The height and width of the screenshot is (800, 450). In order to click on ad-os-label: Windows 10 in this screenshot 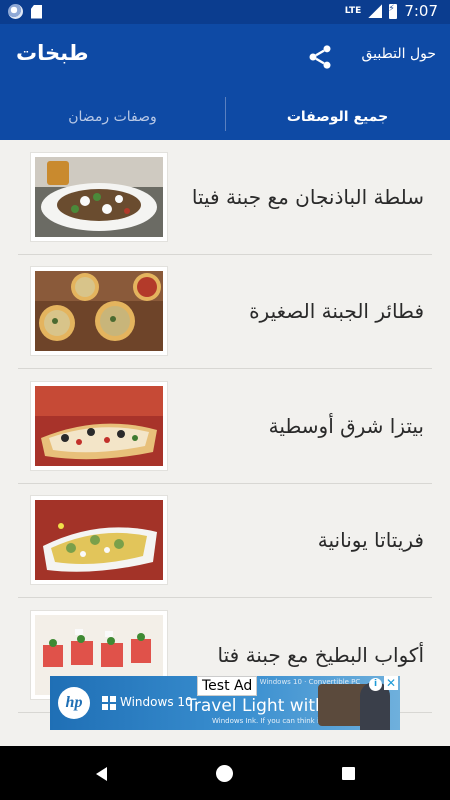, I will do `click(156, 702)`.